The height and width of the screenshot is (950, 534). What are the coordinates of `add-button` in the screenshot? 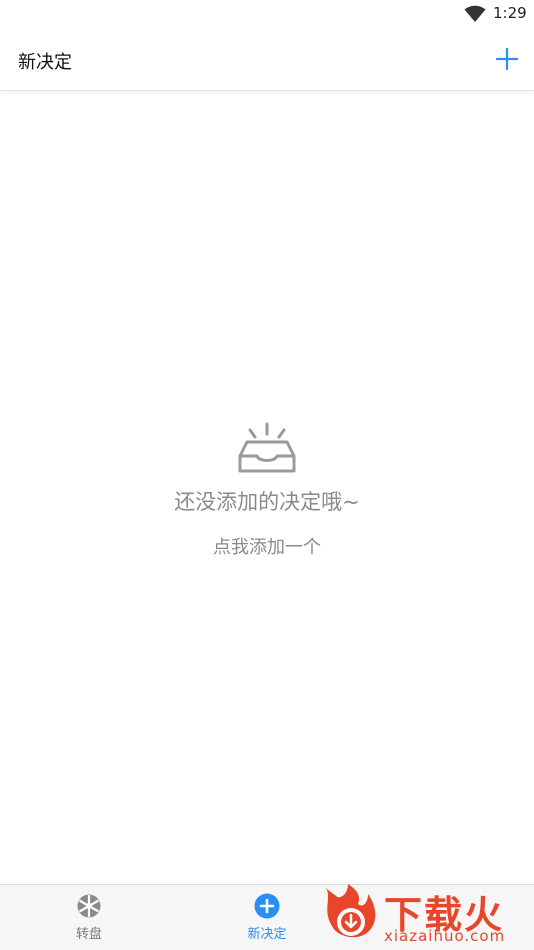 It's located at (507, 59).